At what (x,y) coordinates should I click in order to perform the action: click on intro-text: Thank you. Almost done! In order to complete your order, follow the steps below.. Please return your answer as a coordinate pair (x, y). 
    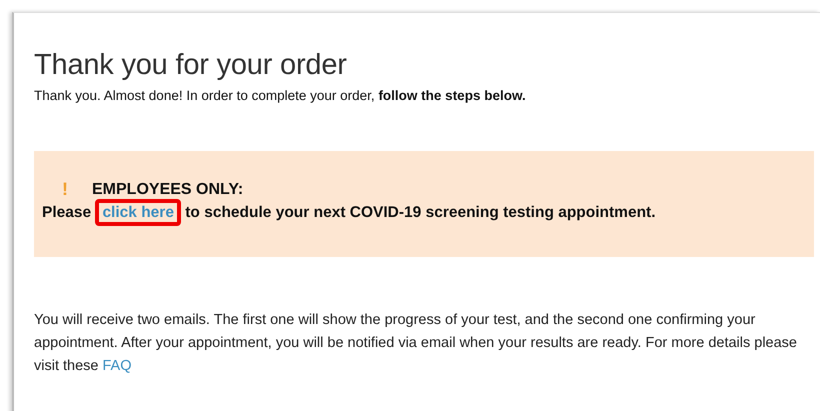
    Looking at the image, I should click on (280, 95).